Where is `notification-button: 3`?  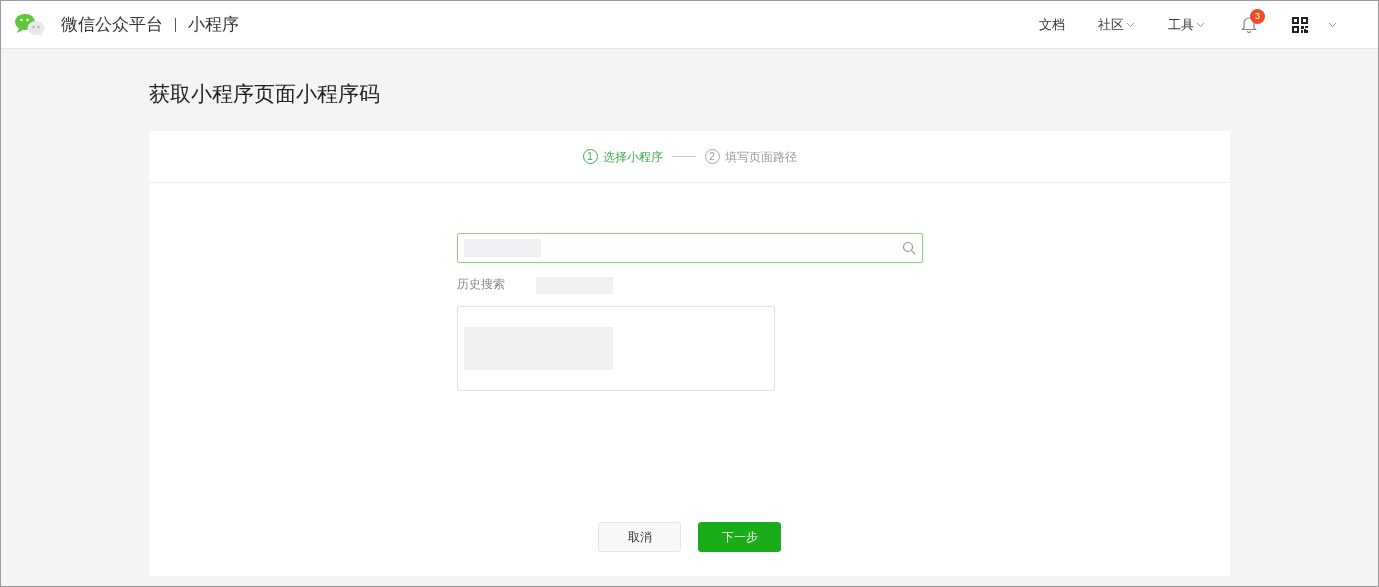
notification-button: 3 is located at coordinates (1253, 21).